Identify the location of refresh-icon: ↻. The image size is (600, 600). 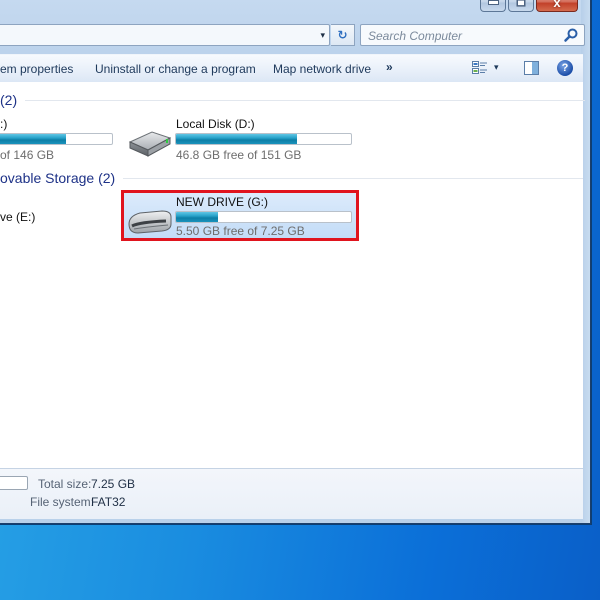
(342, 35).